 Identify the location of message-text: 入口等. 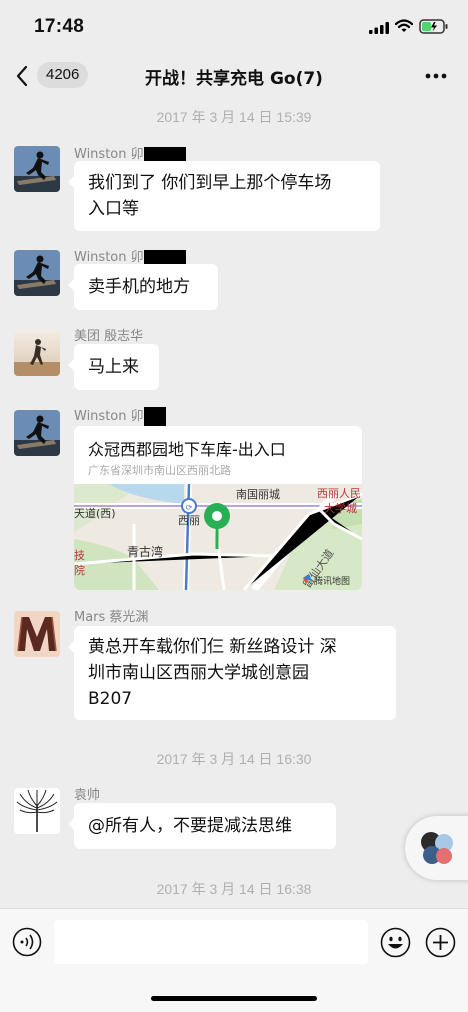
(113, 209).